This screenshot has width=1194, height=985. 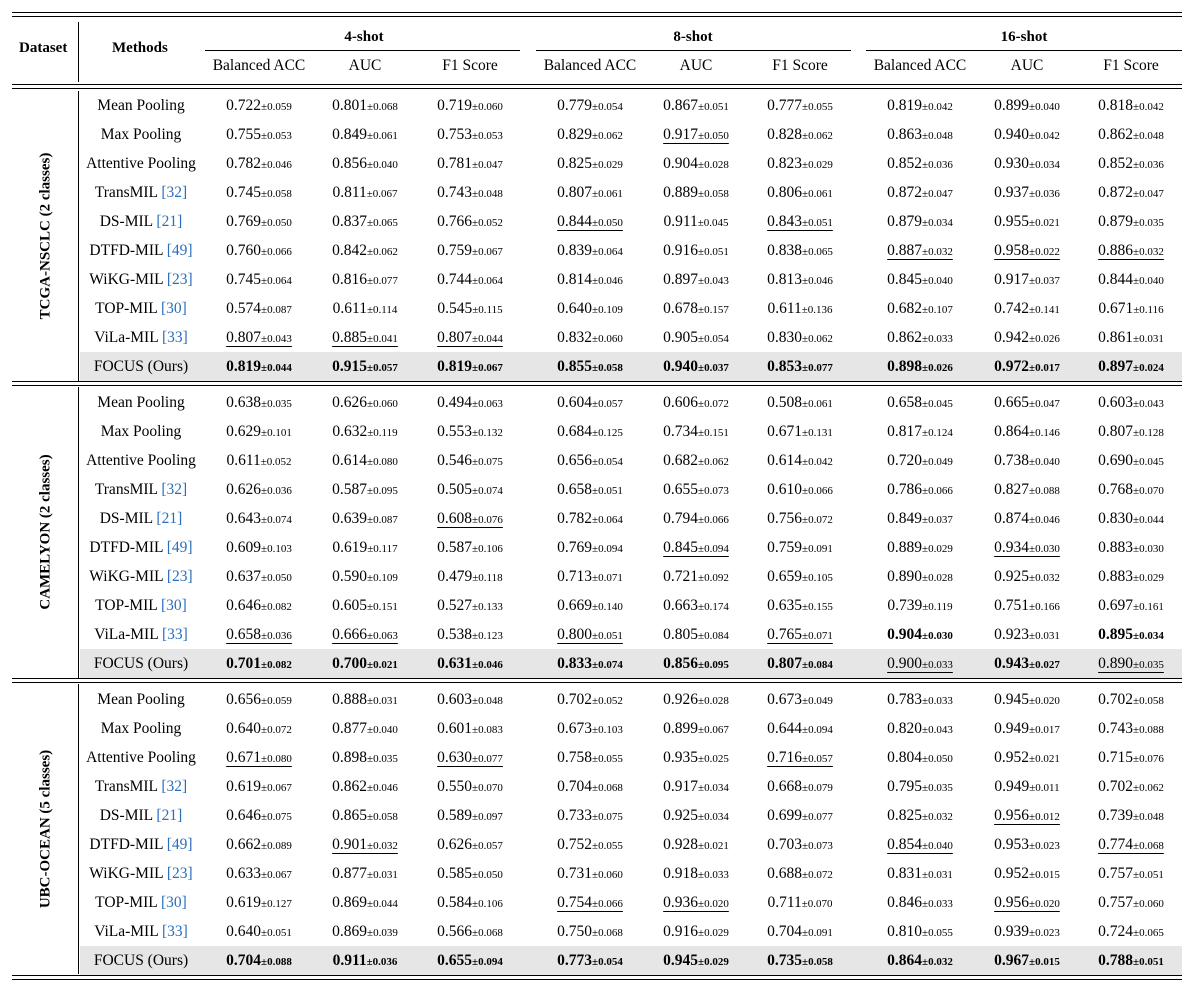 What do you see at coordinates (607, 933) in the screenshot?
I see `metric-std: ±0.068` at bounding box center [607, 933].